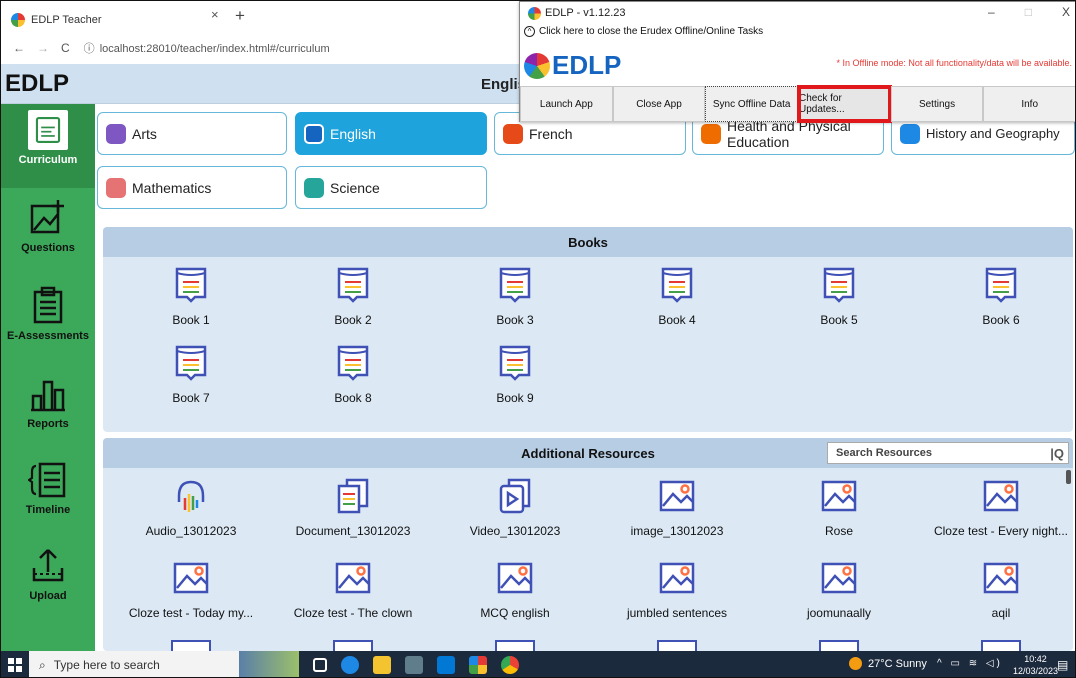 The image size is (1076, 678). I want to click on notification-icon: ▤, so click(1062, 665).